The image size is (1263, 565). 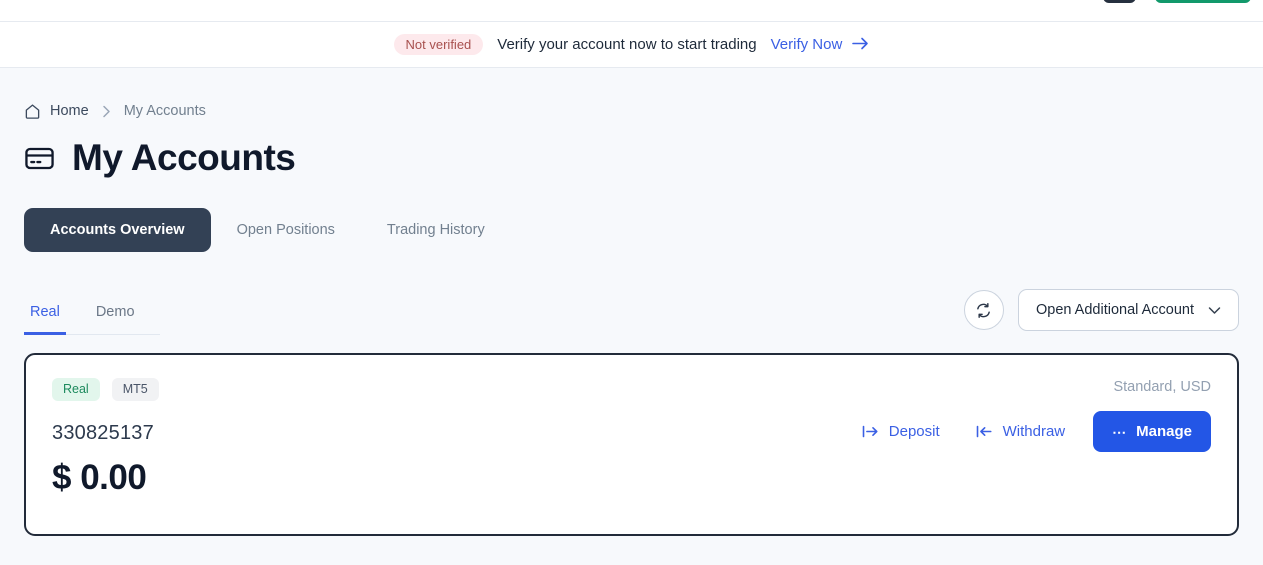 I want to click on deposit-arrow-icon, so click(x=870, y=431).